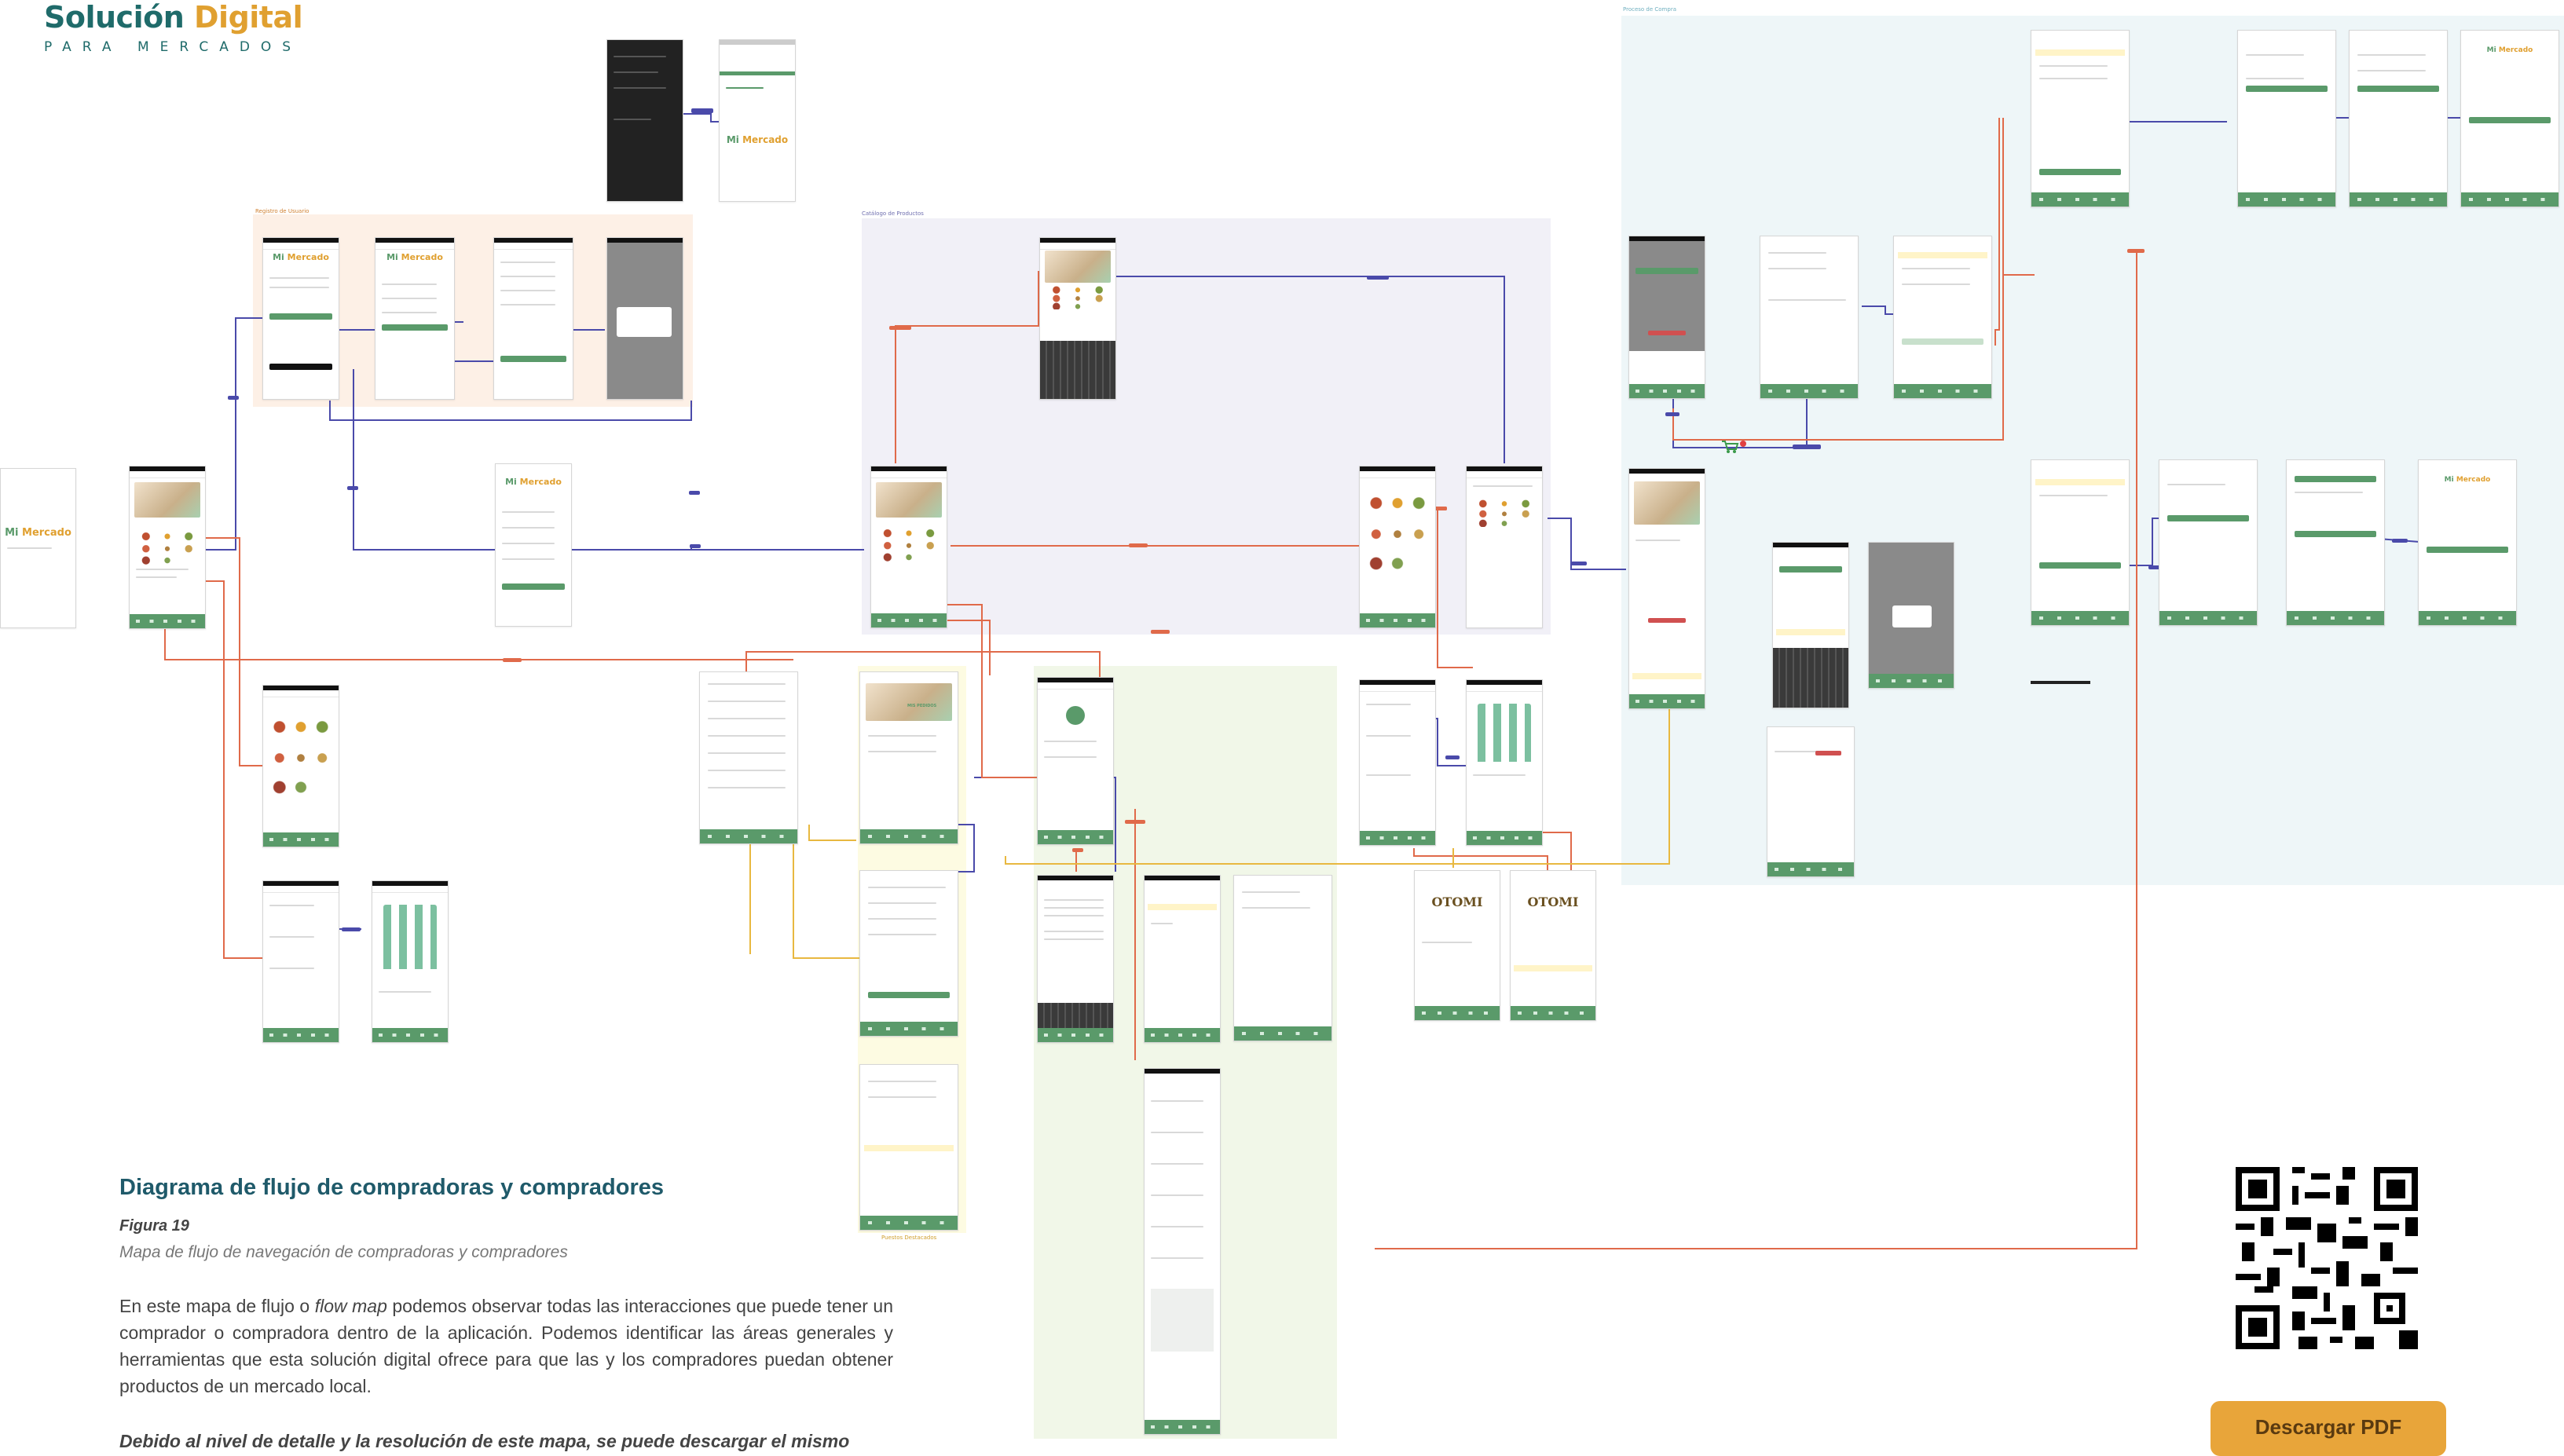 The image size is (2564, 1456). I want to click on screen-metodo-pago, so click(2286, 118).